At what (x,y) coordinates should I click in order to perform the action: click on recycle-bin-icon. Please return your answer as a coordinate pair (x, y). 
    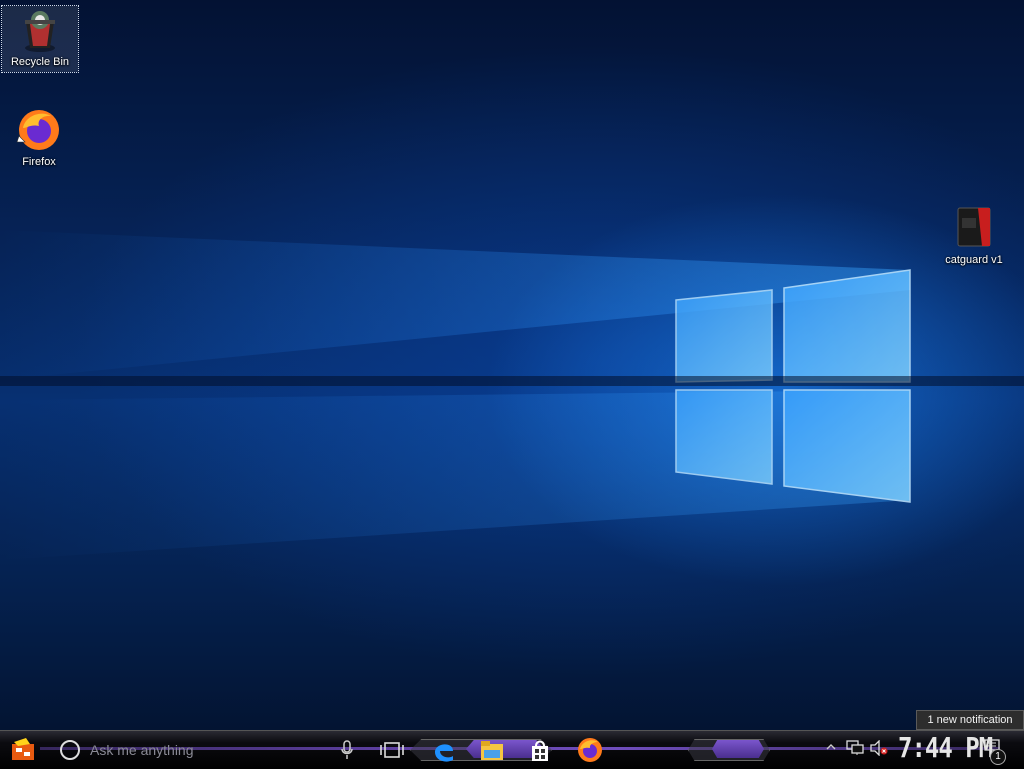
    Looking at the image, I should click on (40, 31).